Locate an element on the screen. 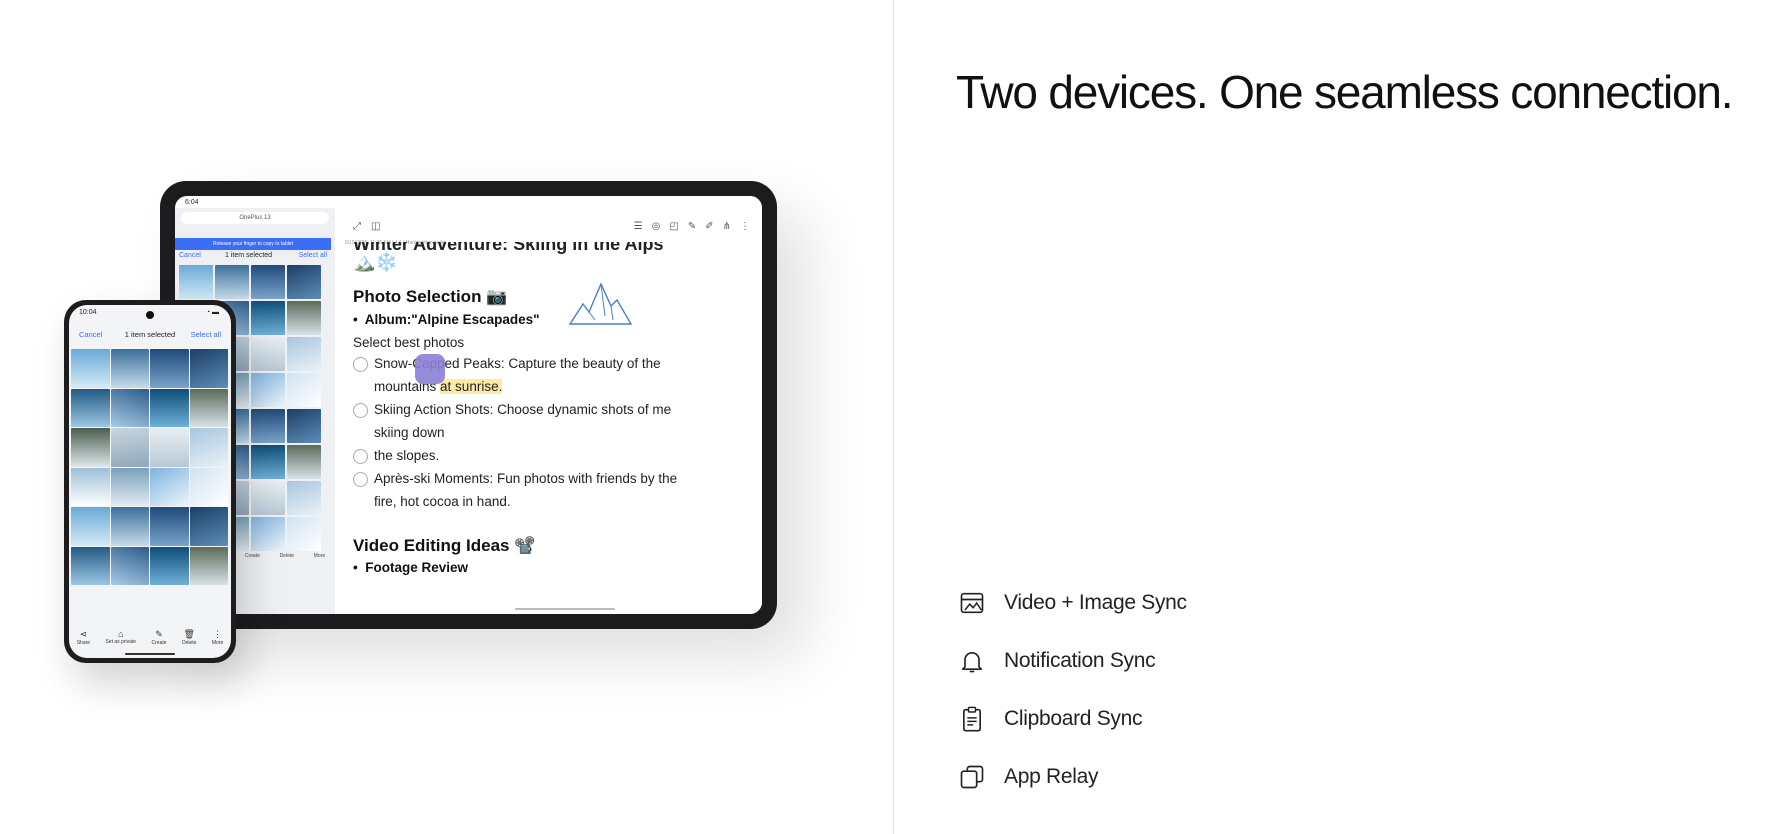  bell-icon is located at coordinates (972, 662).